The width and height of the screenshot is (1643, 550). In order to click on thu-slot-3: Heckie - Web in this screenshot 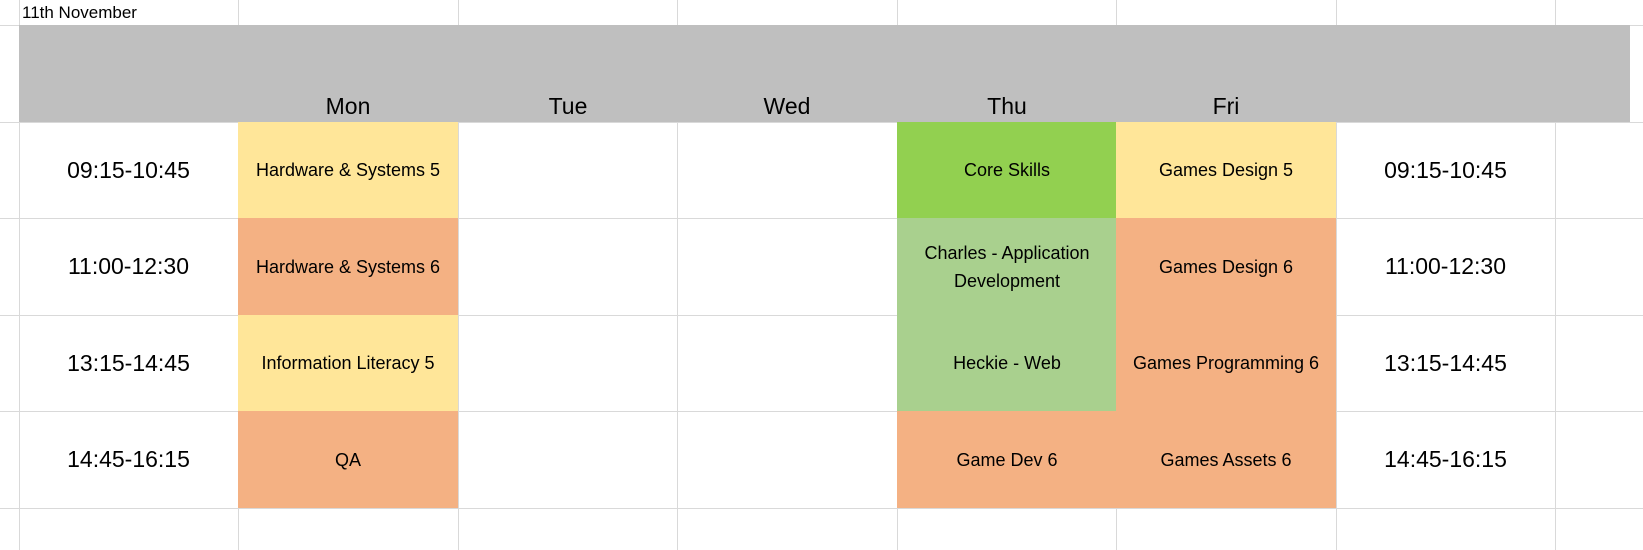, I will do `click(1007, 363)`.